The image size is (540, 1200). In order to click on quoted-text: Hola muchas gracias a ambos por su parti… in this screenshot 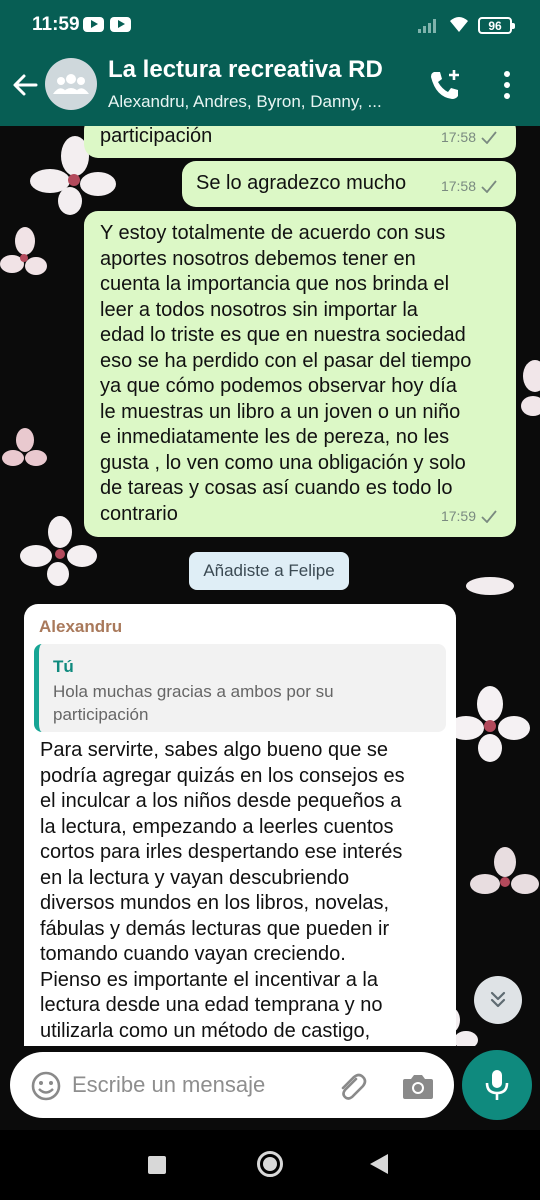, I will do `click(243, 703)`.